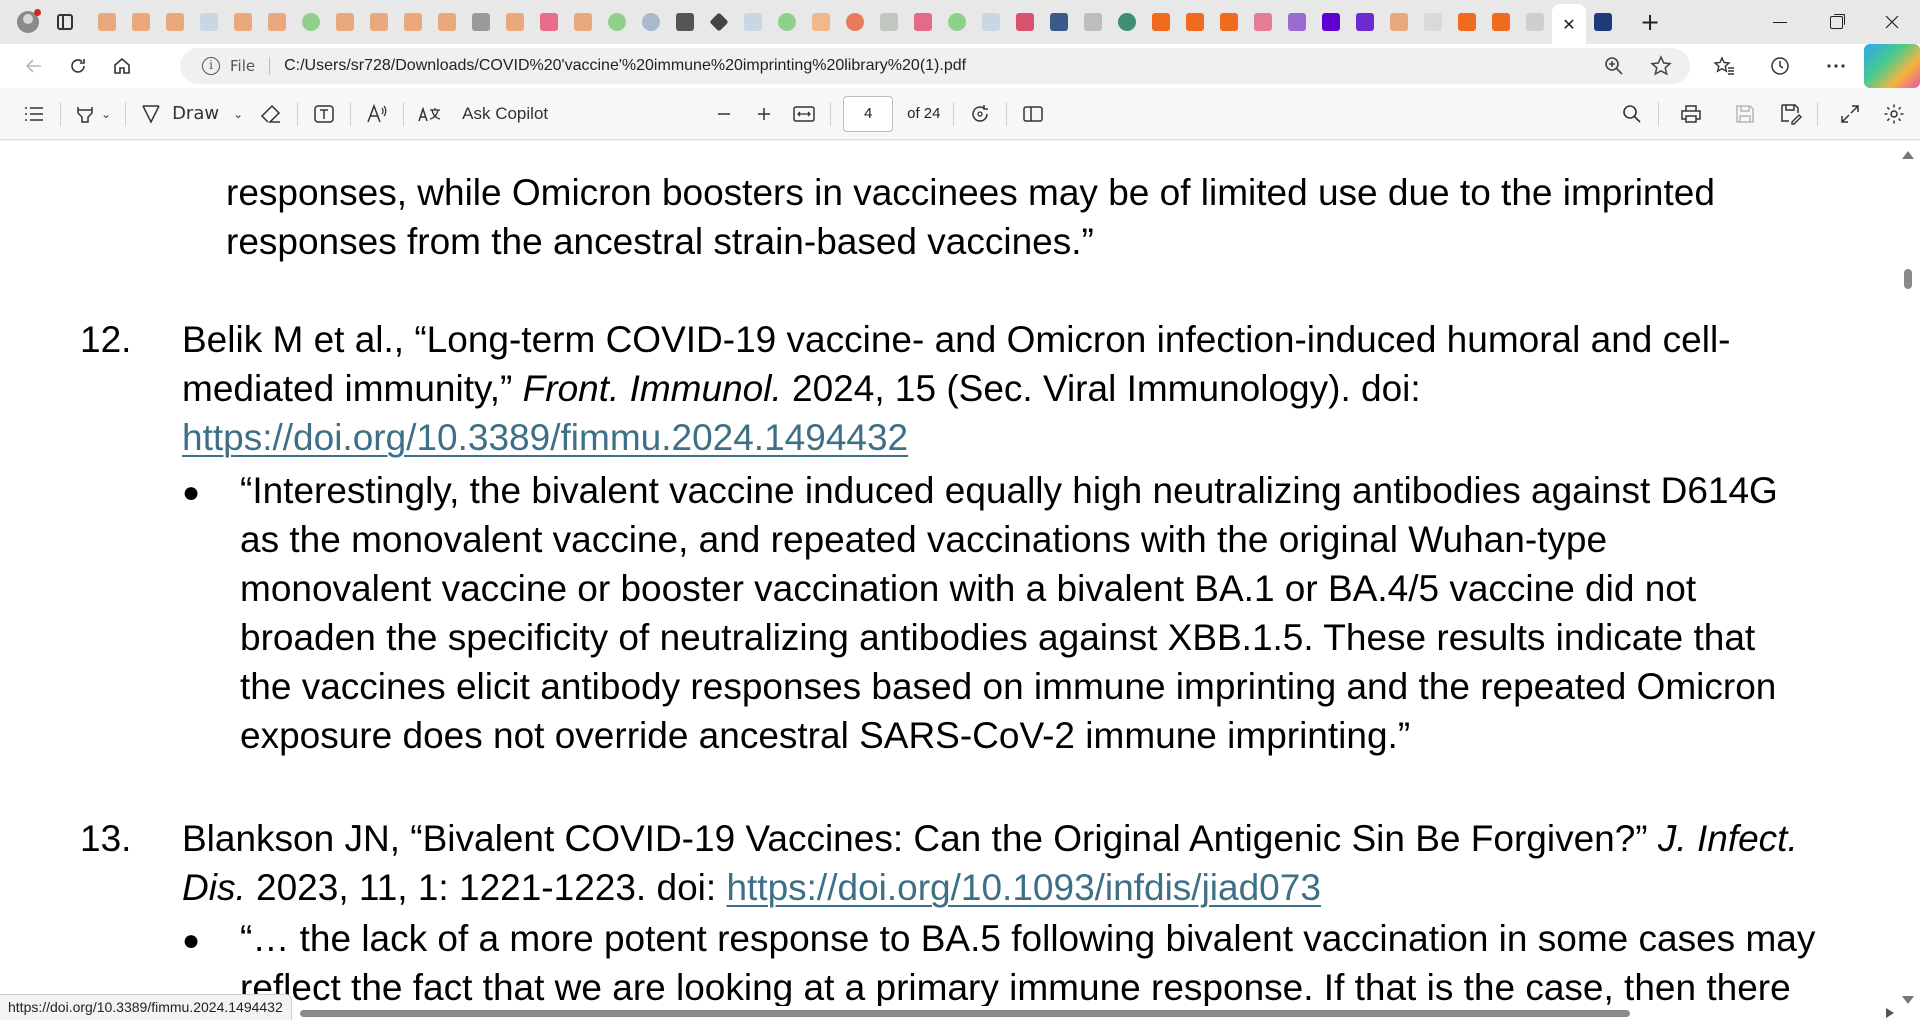 The image size is (1920, 1020). Describe the element at coordinates (1890, 1013) in the screenshot. I see `scroll-right-arrow-icon` at that location.